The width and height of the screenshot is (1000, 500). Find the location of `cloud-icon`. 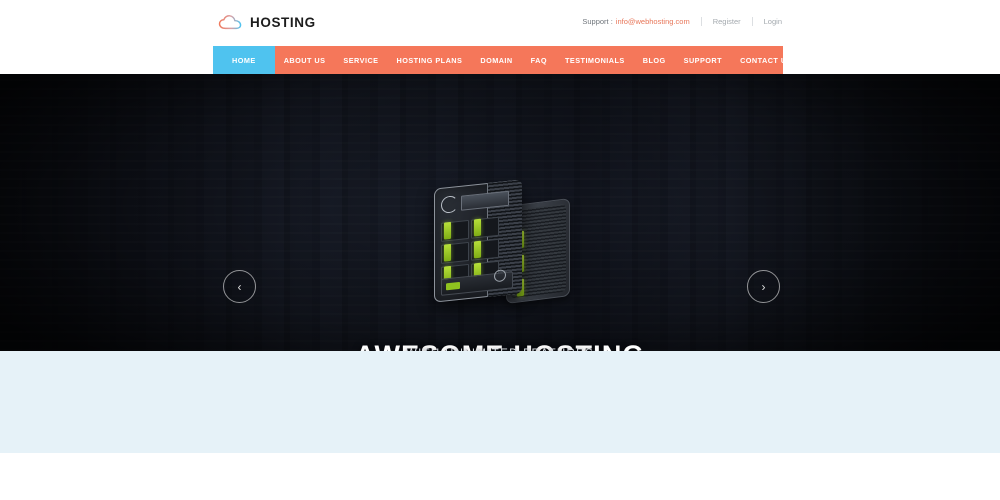

cloud-icon is located at coordinates (231, 23).